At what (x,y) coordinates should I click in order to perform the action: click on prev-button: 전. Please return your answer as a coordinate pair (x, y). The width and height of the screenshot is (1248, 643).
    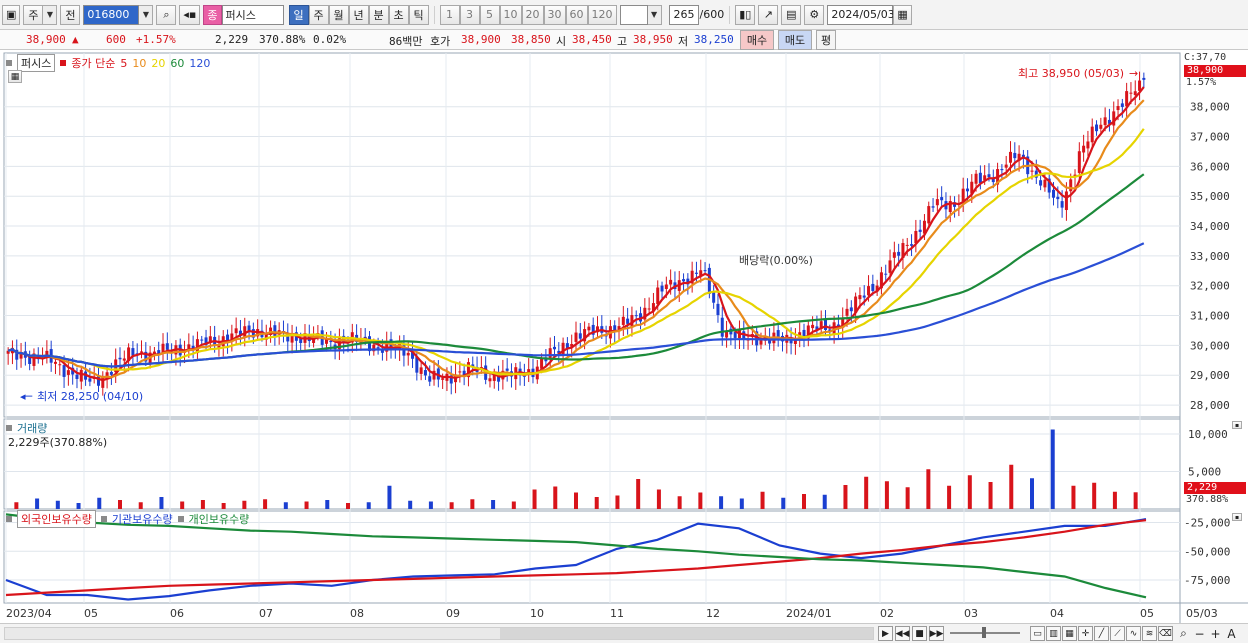
    Looking at the image, I should click on (70, 14).